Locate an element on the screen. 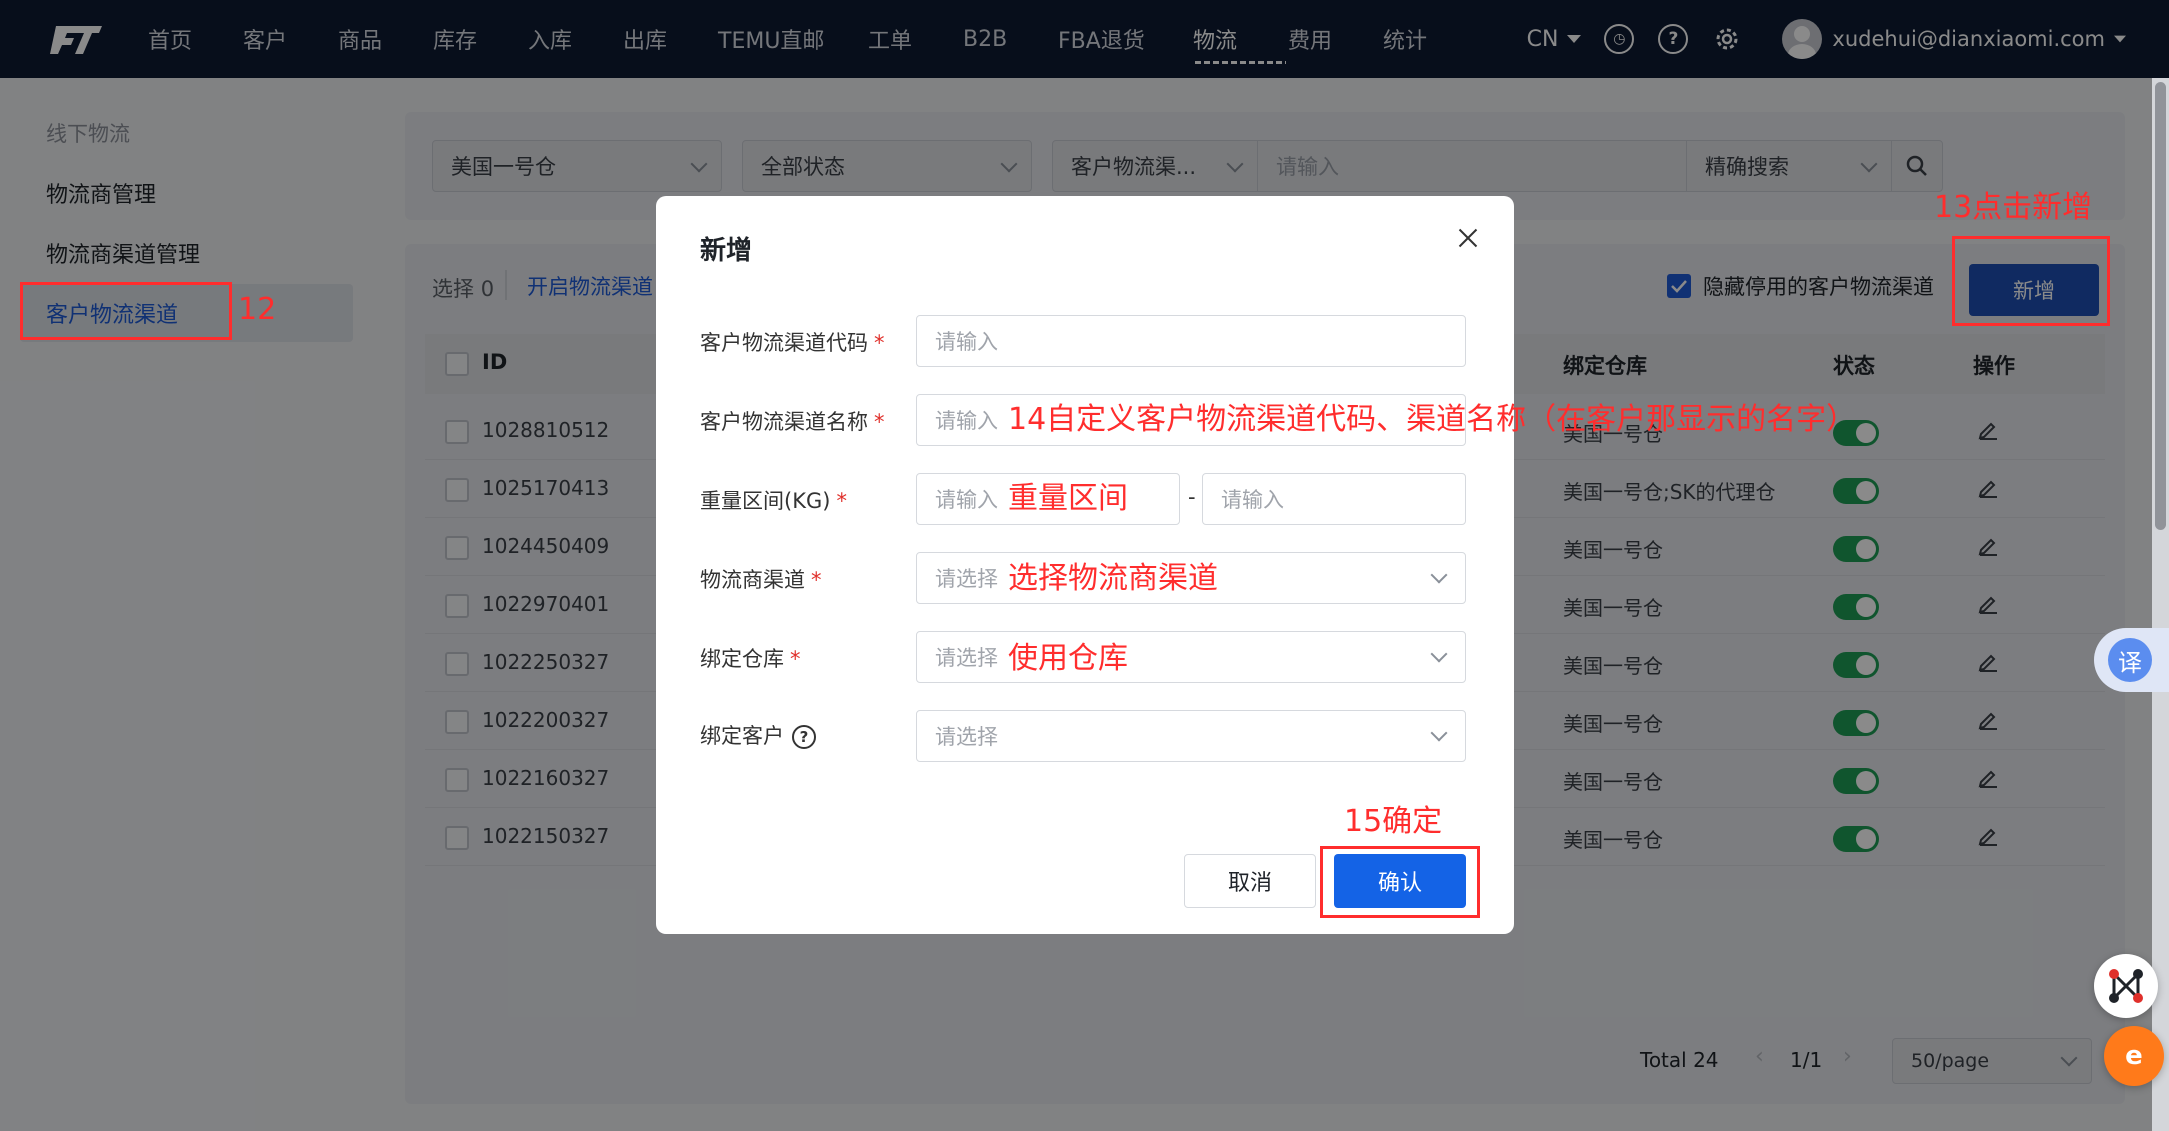  customer-select: 请选择 is located at coordinates (1191, 736).